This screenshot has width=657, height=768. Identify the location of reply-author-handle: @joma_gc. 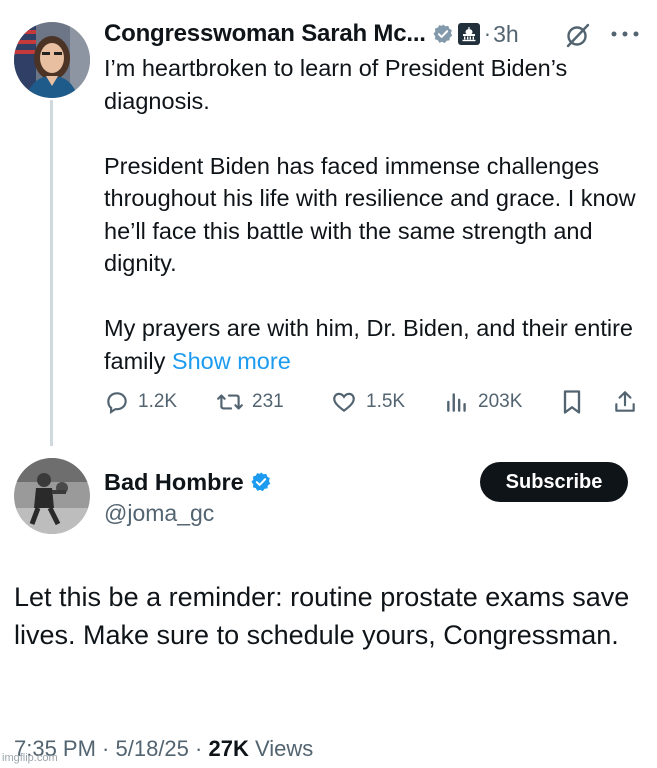
(159, 513).